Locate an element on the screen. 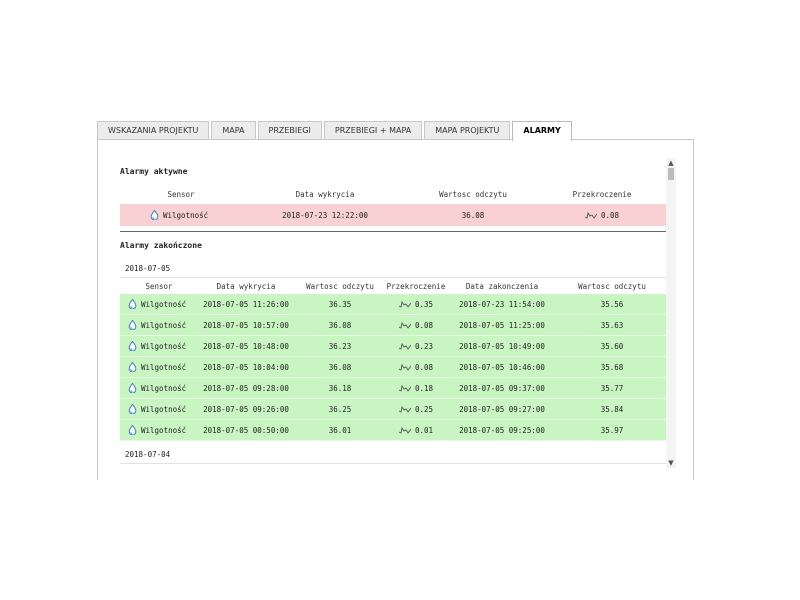 The height and width of the screenshot is (600, 800). scrollbar-thumb is located at coordinates (671, 174).